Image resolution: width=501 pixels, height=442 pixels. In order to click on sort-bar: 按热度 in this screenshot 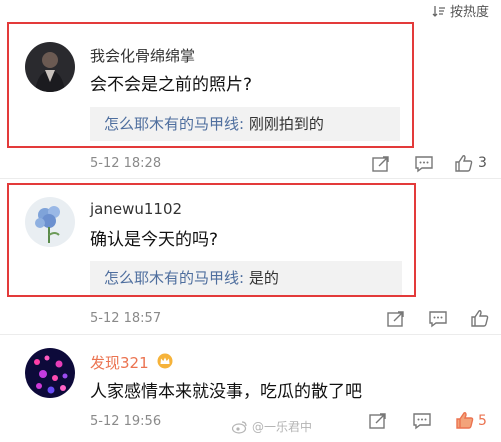, I will do `click(250, 11)`.